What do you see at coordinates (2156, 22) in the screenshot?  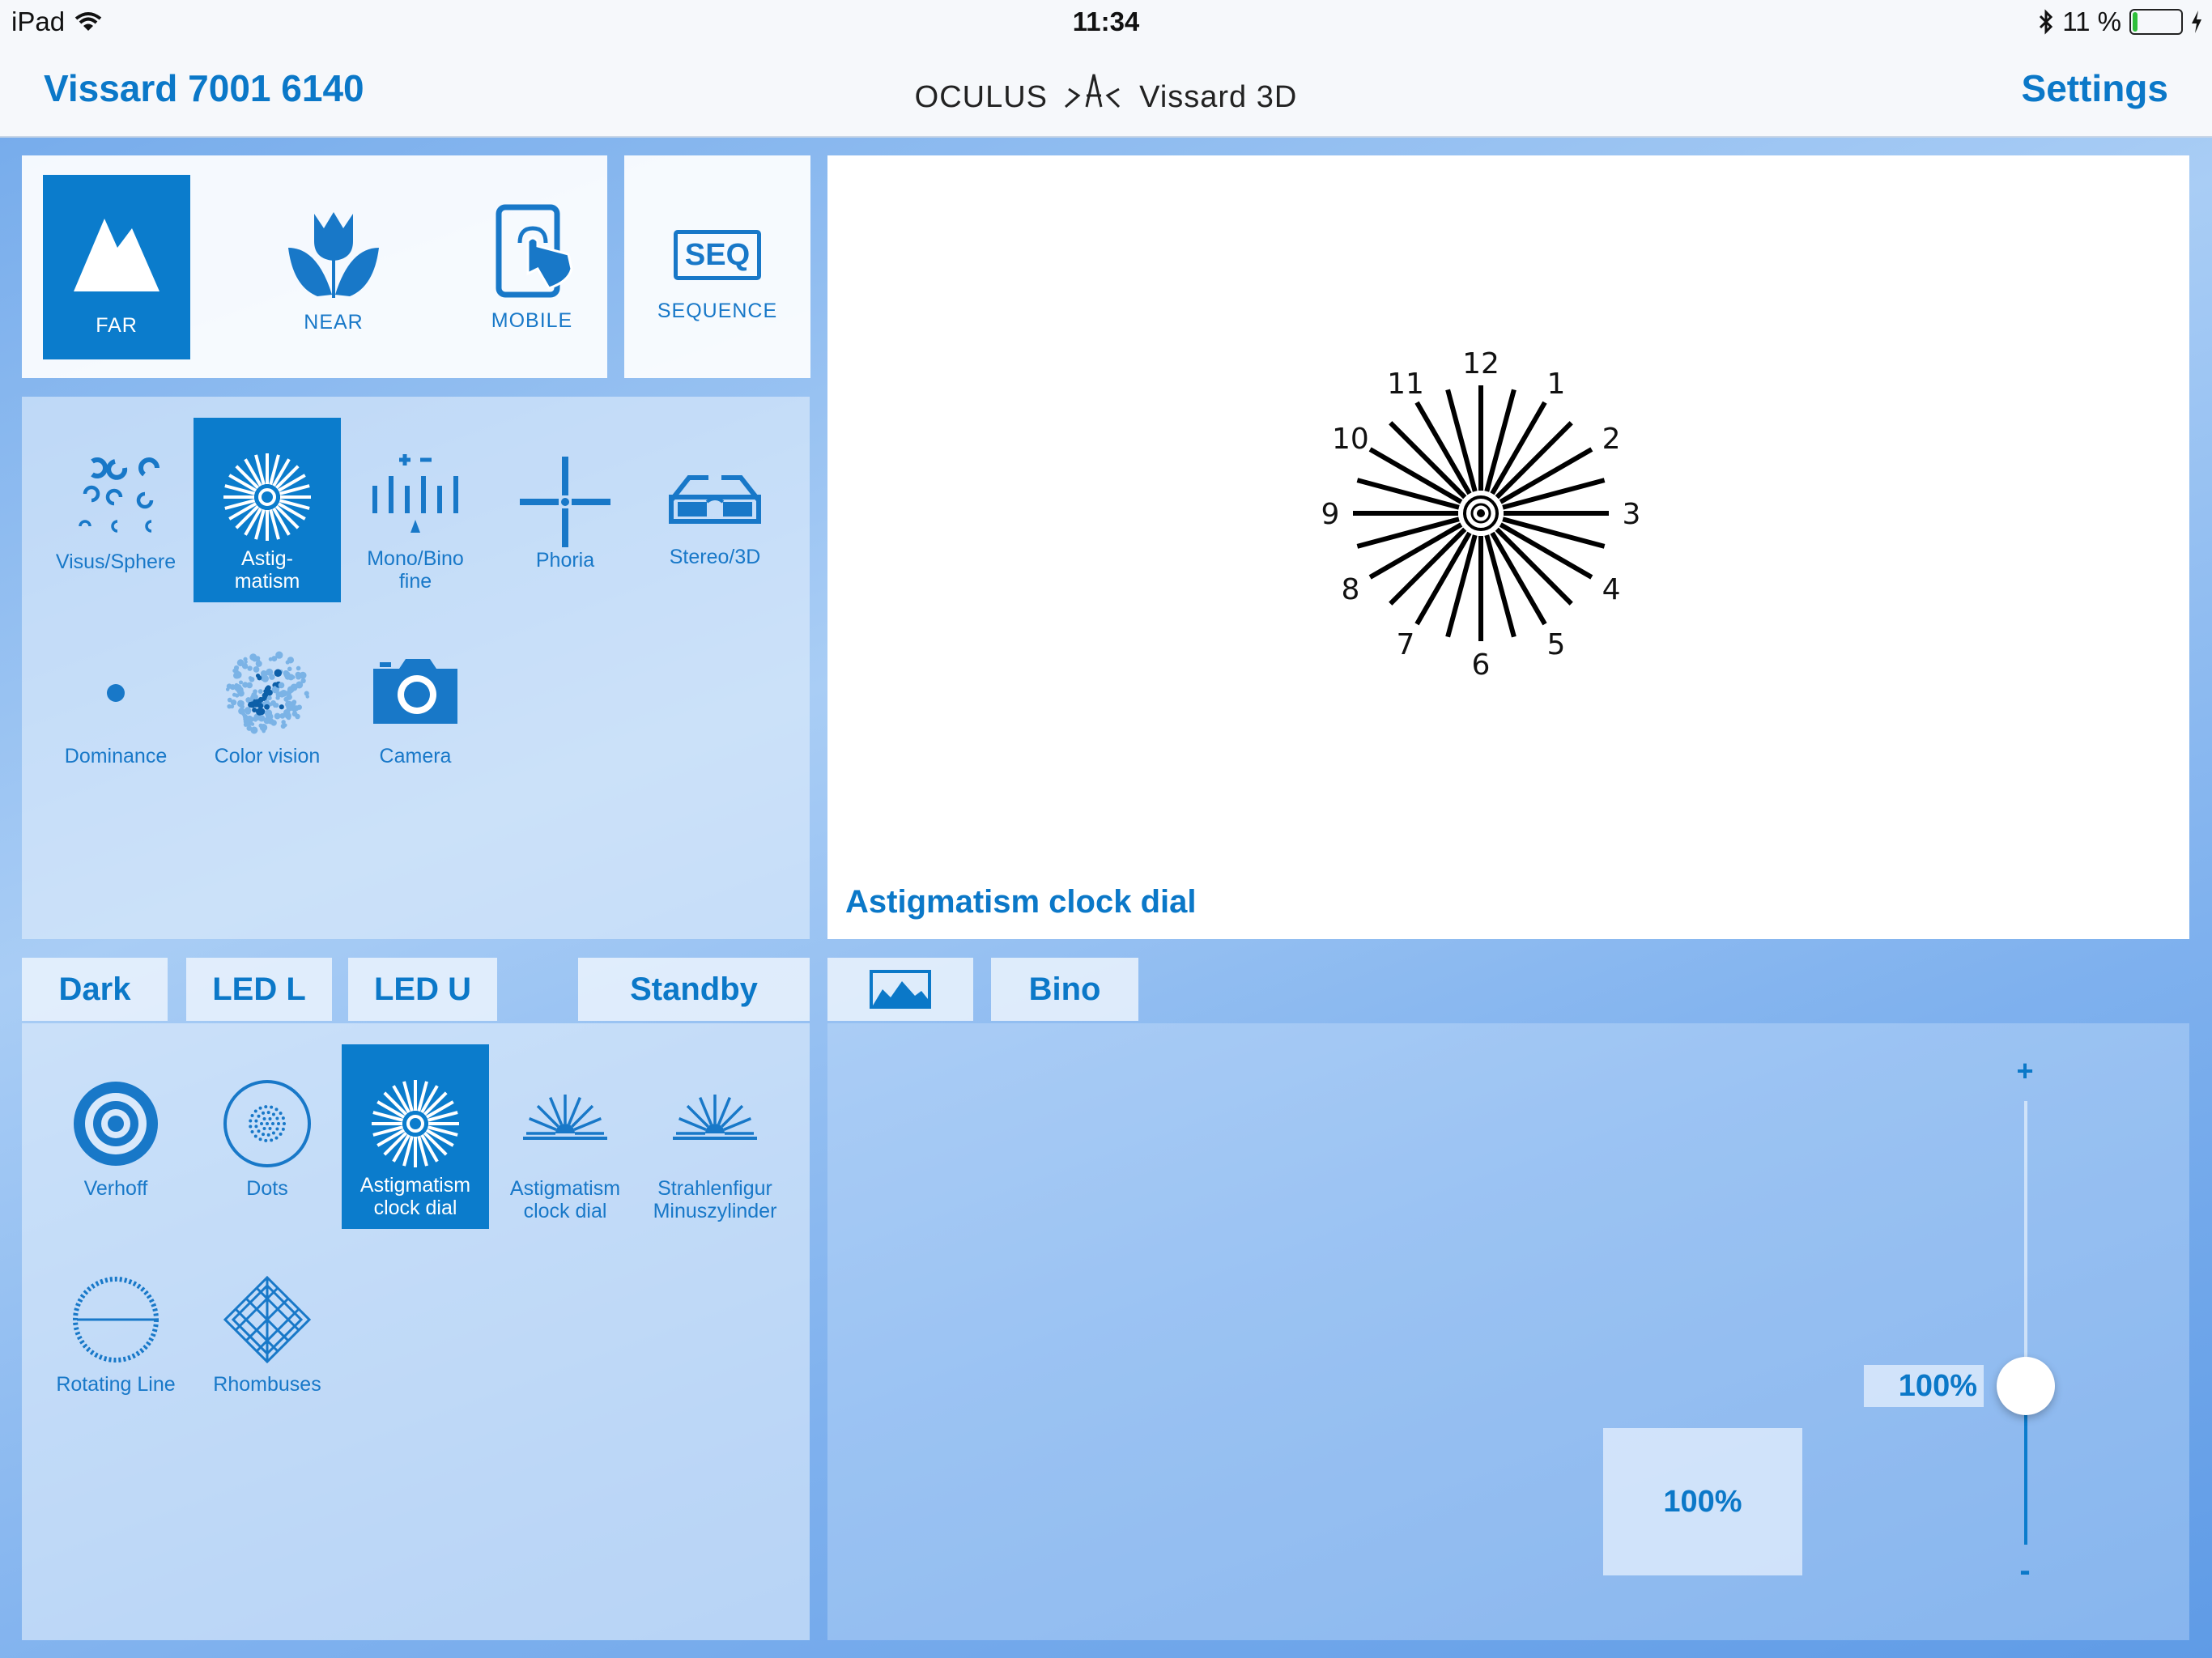 I see `battery-icon` at bounding box center [2156, 22].